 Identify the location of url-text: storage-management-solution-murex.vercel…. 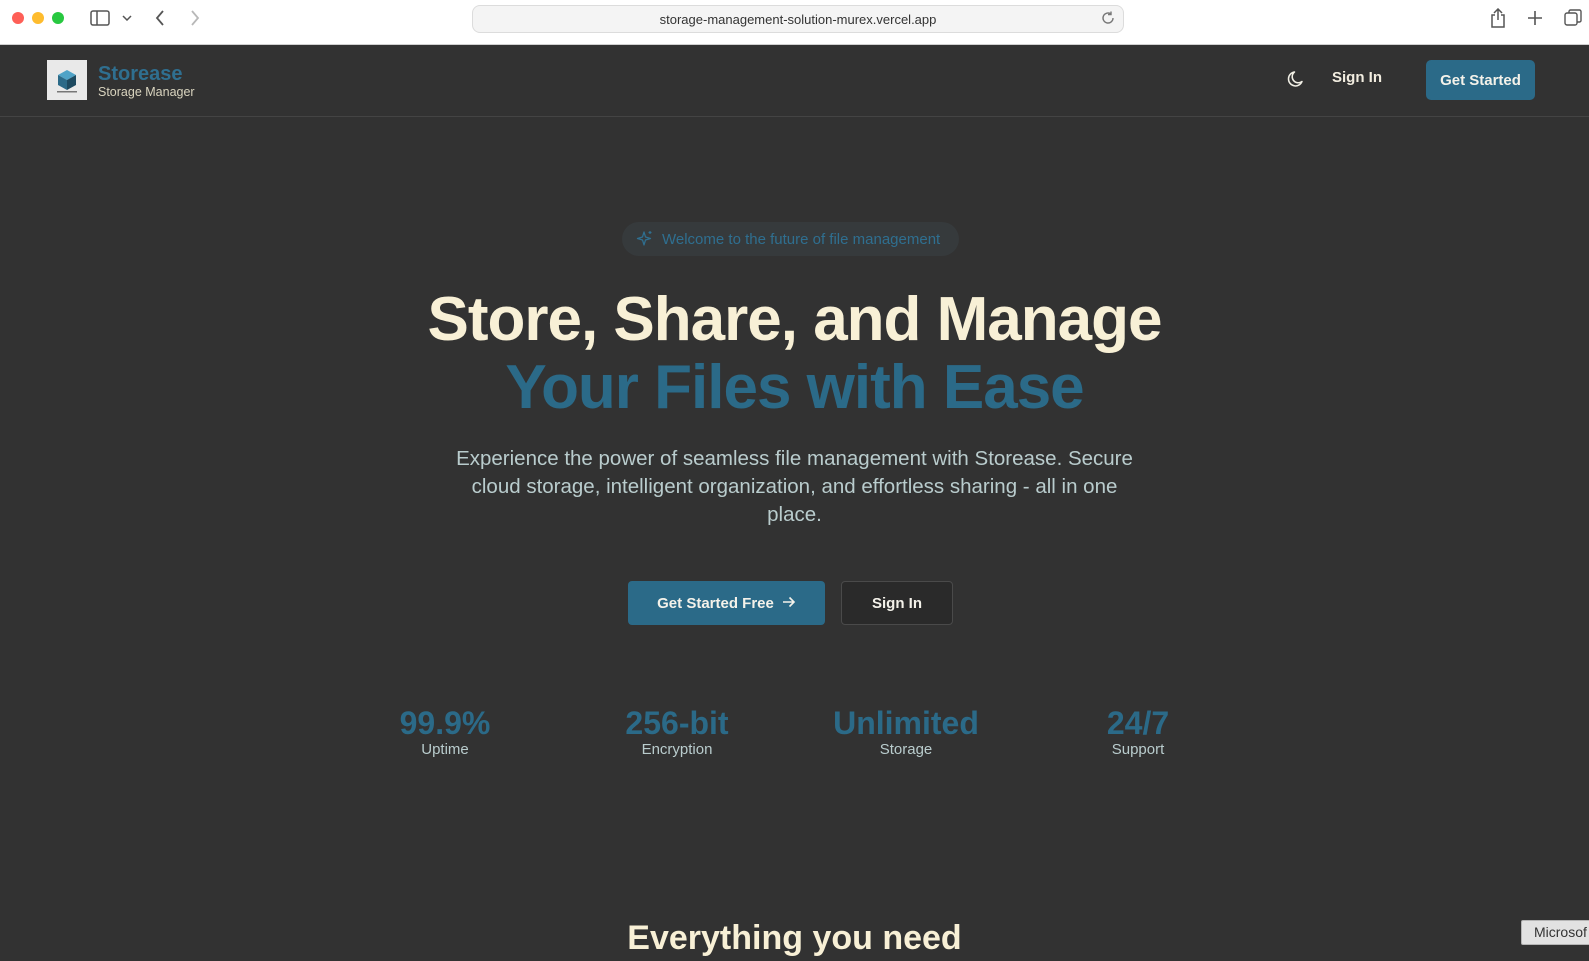
(798, 19).